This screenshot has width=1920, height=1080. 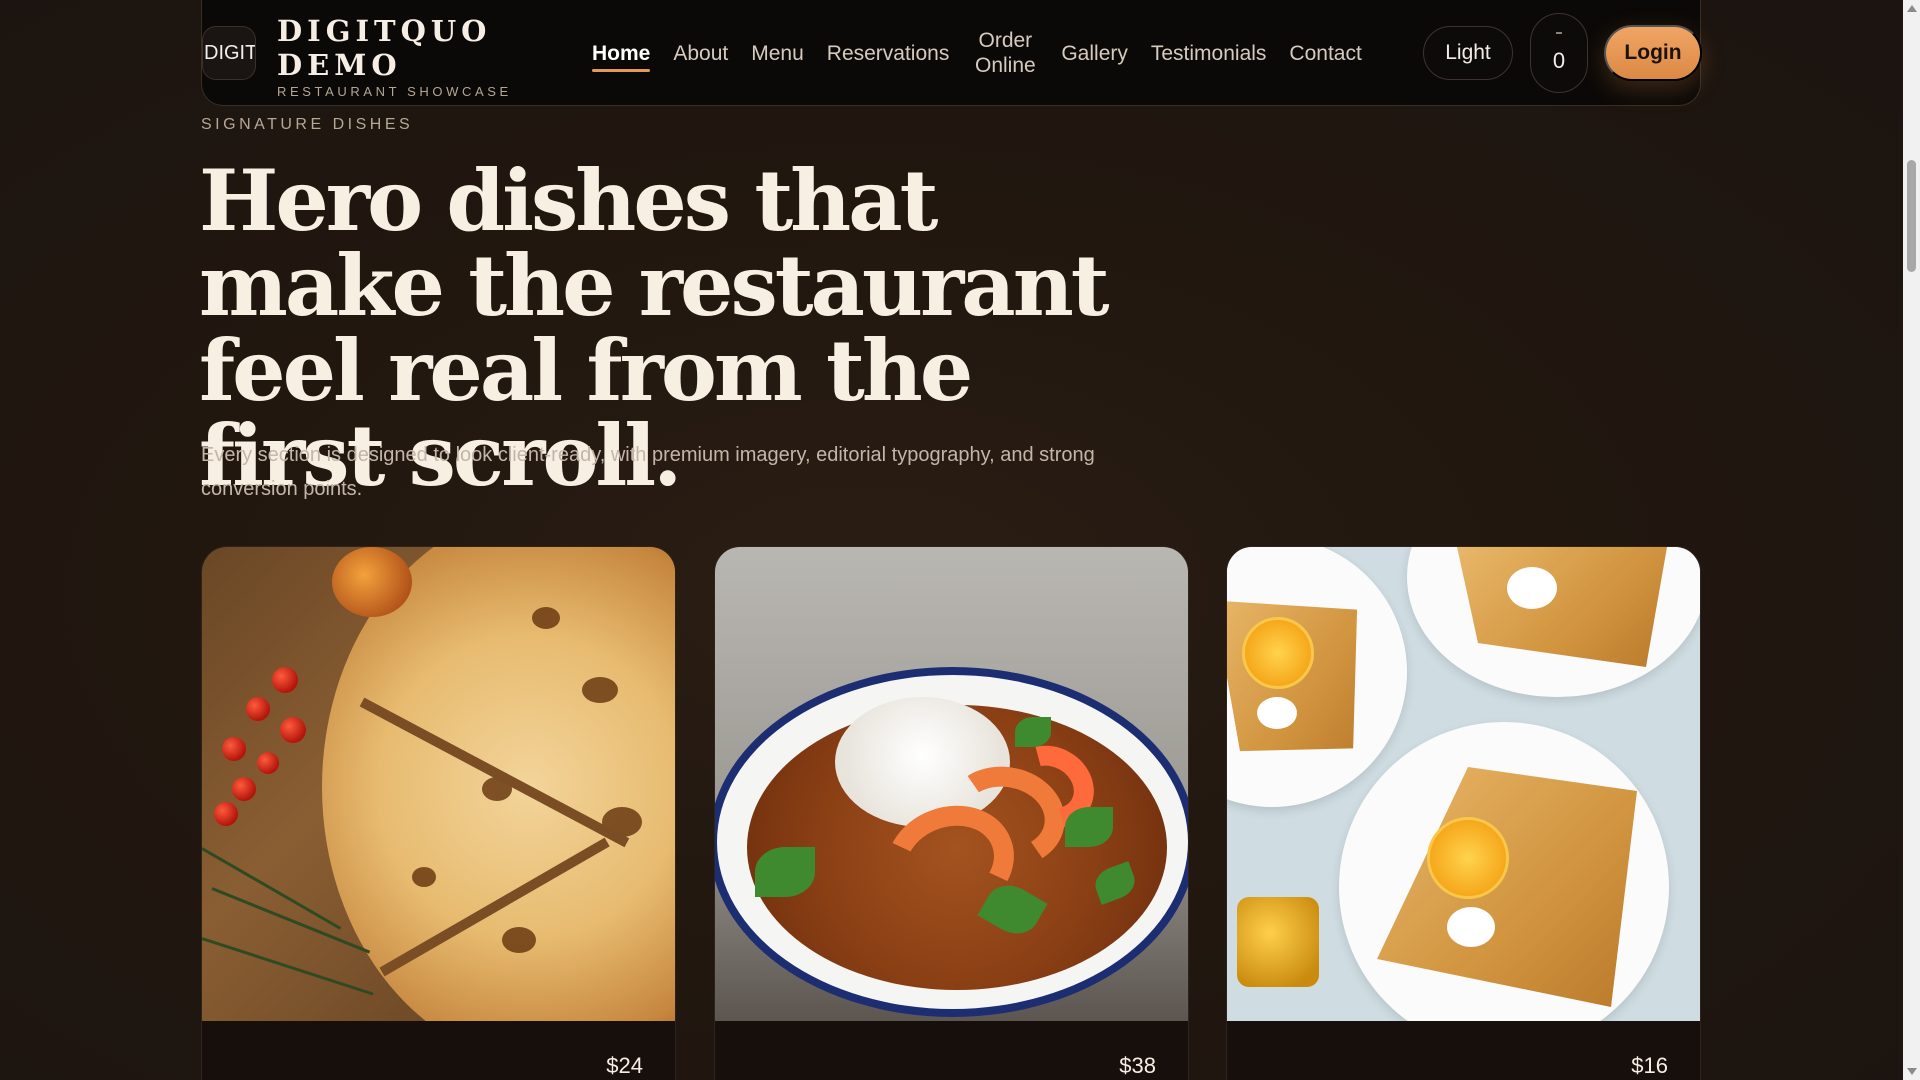 What do you see at coordinates (1463, 784) in the screenshot?
I see `dish-image-orange-crepes` at bounding box center [1463, 784].